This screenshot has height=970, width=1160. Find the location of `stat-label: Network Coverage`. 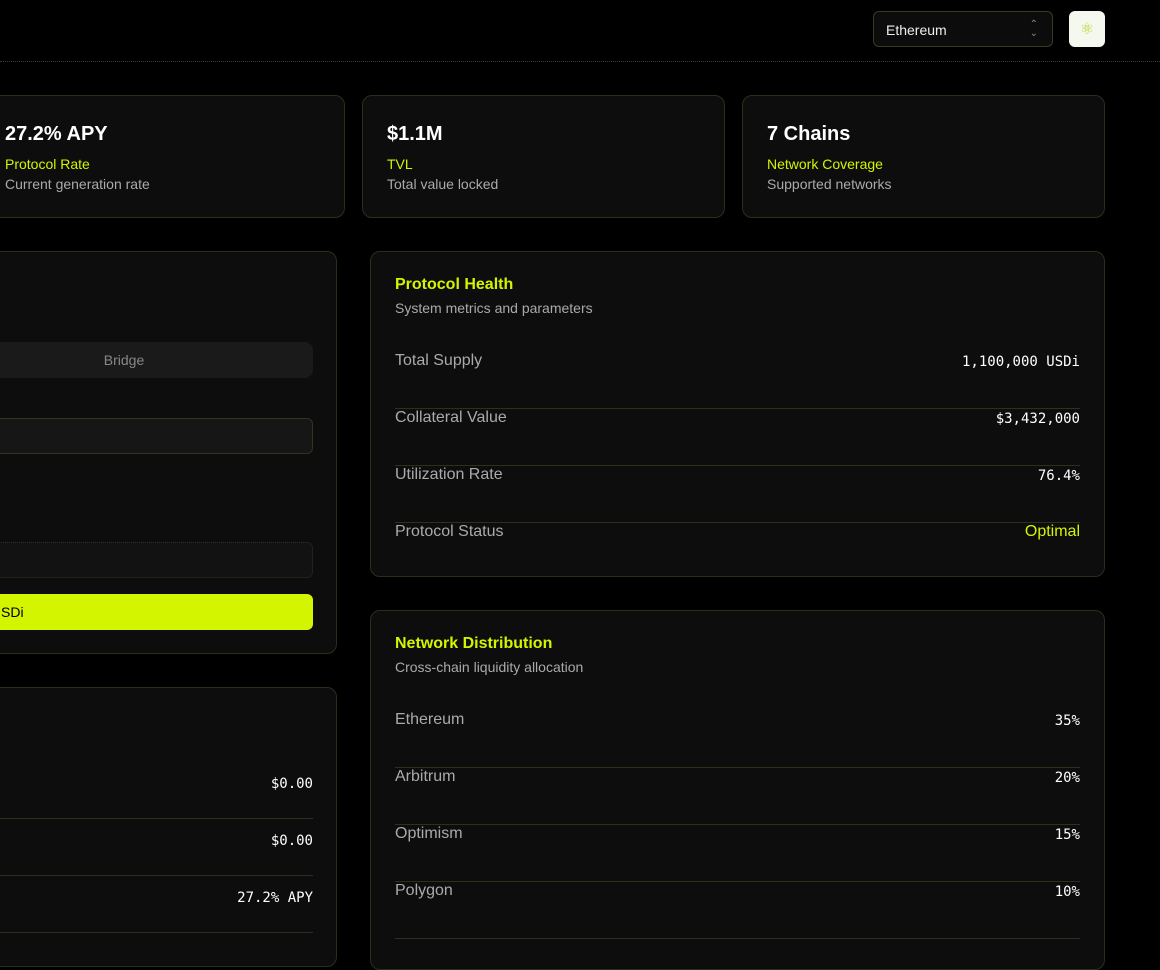

stat-label: Network Coverage is located at coordinates (825, 164).